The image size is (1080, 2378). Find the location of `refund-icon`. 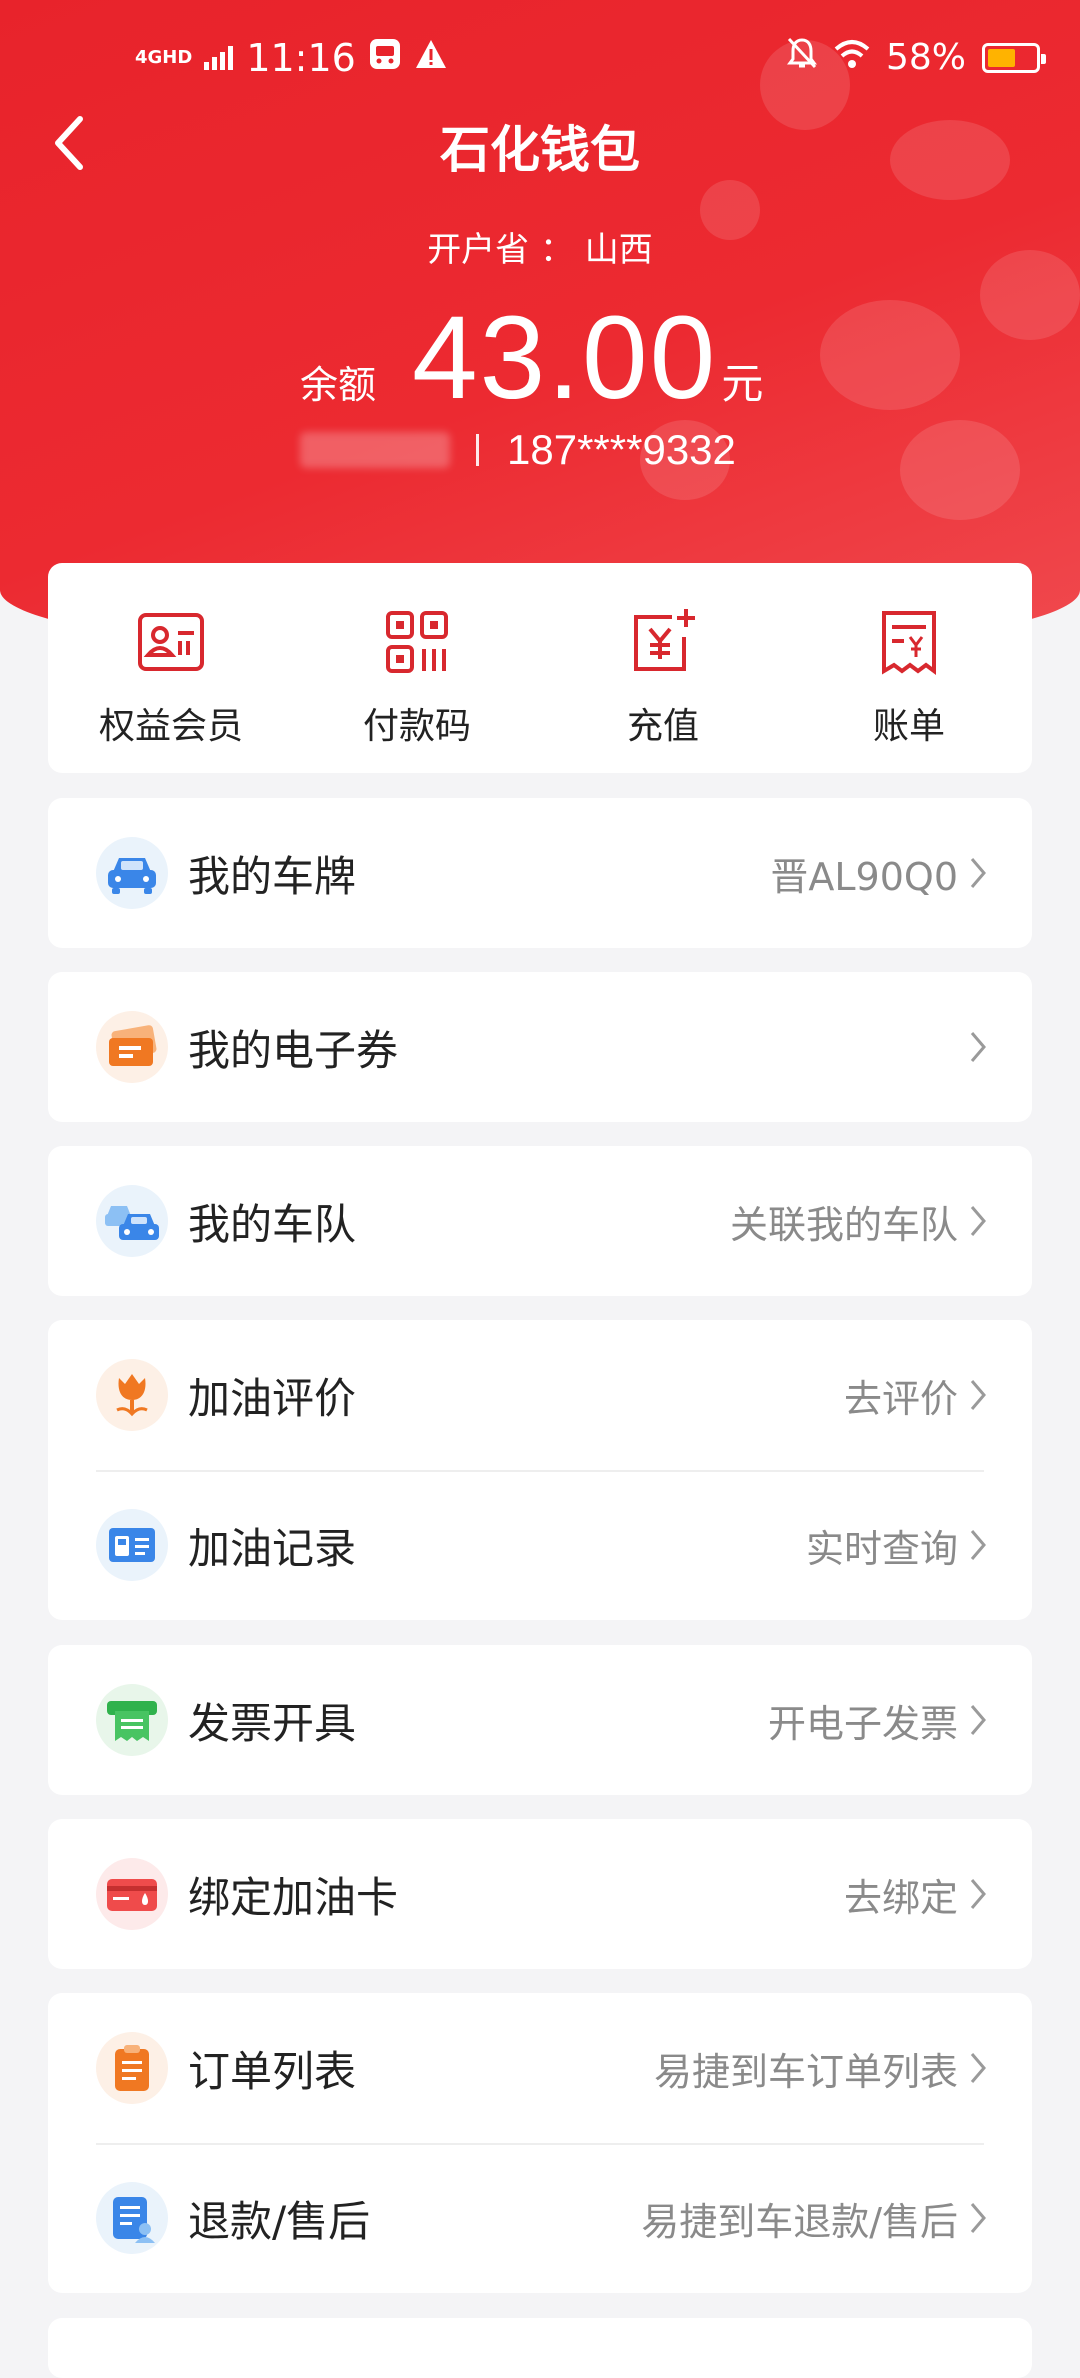

refund-icon is located at coordinates (134, 2220).